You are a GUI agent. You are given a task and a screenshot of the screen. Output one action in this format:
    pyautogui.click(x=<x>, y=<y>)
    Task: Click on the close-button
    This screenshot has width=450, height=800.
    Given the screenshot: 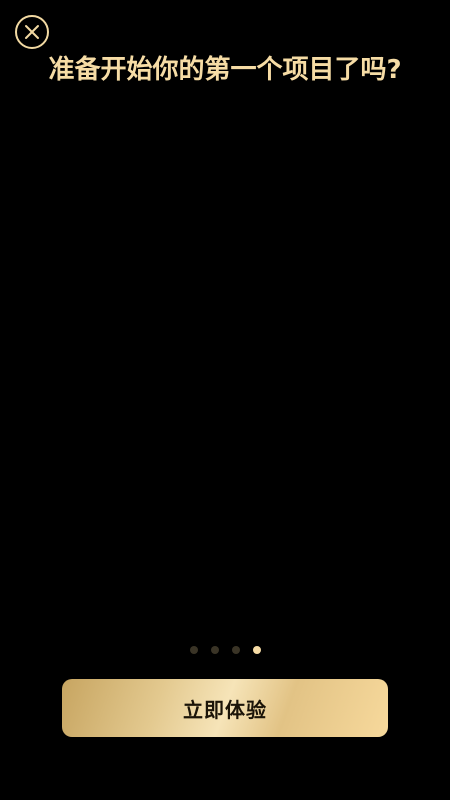 What is the action you would take?
    pyautogui.click(x=32, y=32)
    